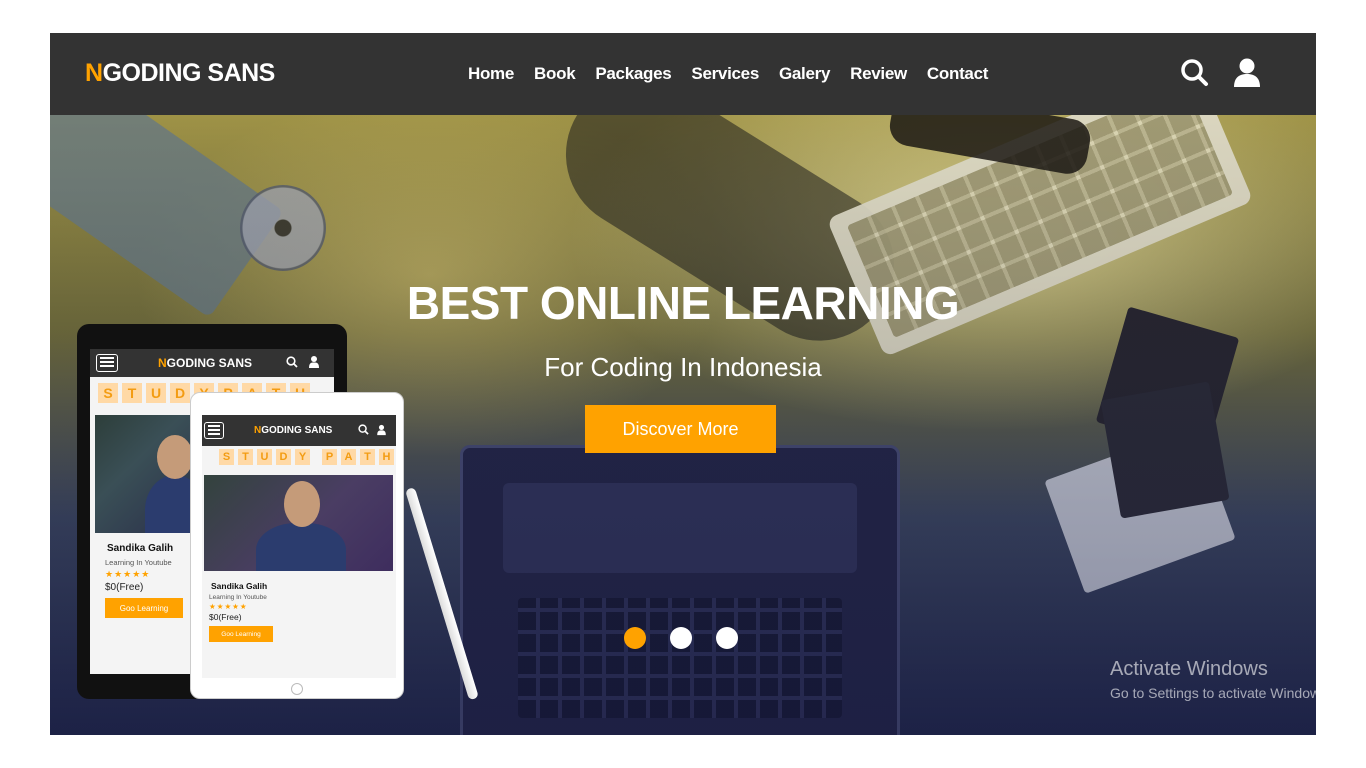  What do you see at coordinates (189, 73) in the screenshot?
I see `logo-text: GODING SANS` at bounding box center [189, 73].